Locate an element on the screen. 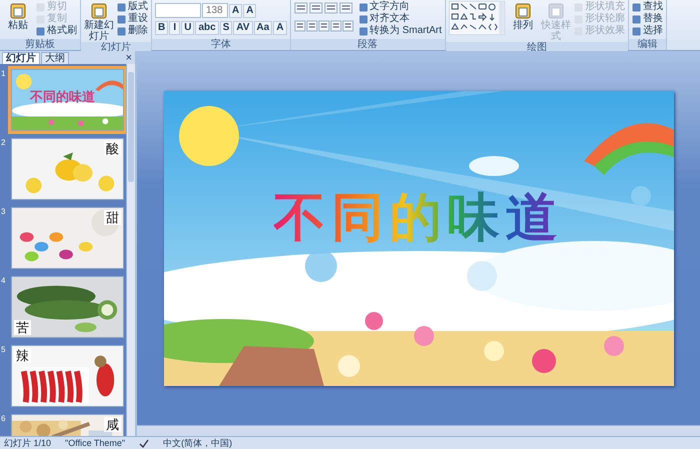 The height and width of the screenshot is (449, 700). format-button: A is located at coordinates (280, 28).